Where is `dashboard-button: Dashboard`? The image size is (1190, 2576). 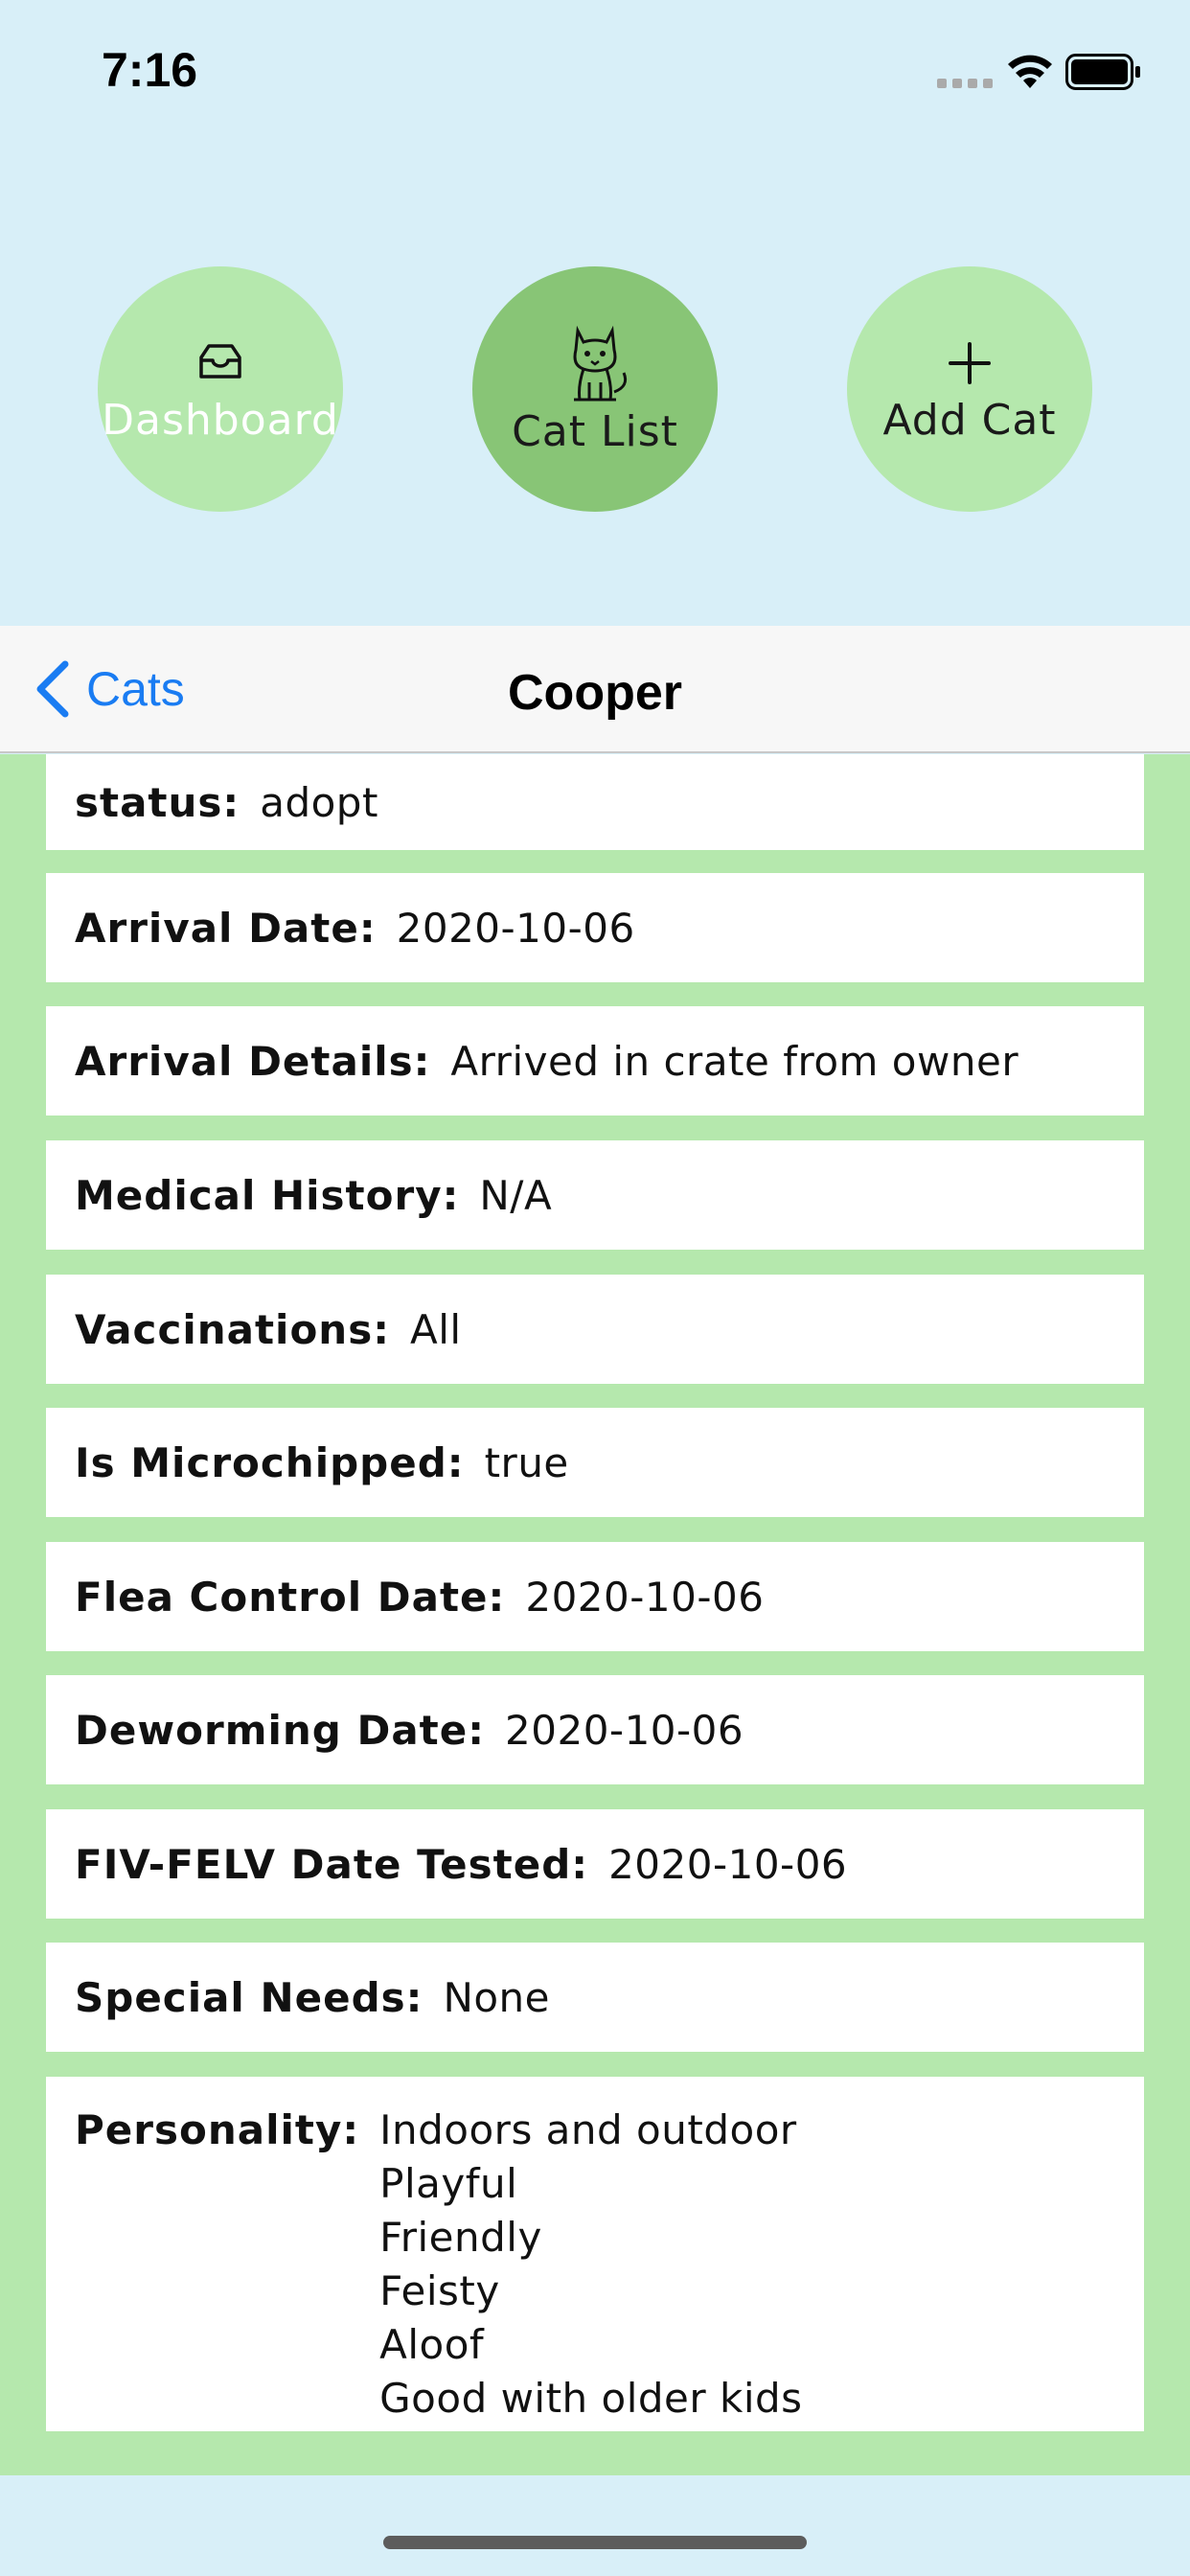 dashboard-button: Dashboard is located at coordinates (221, 389).